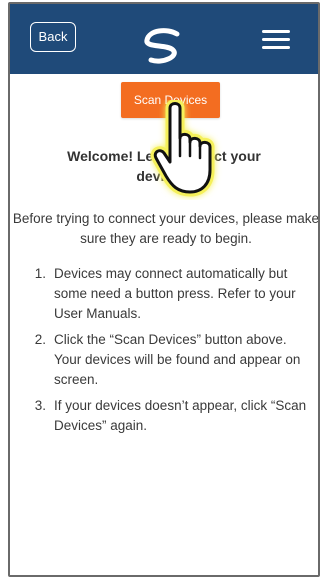  What do you see at coordinates (53, 37) in the screenshot?
I see `back-button: Back` at bounding box center [53, 37].